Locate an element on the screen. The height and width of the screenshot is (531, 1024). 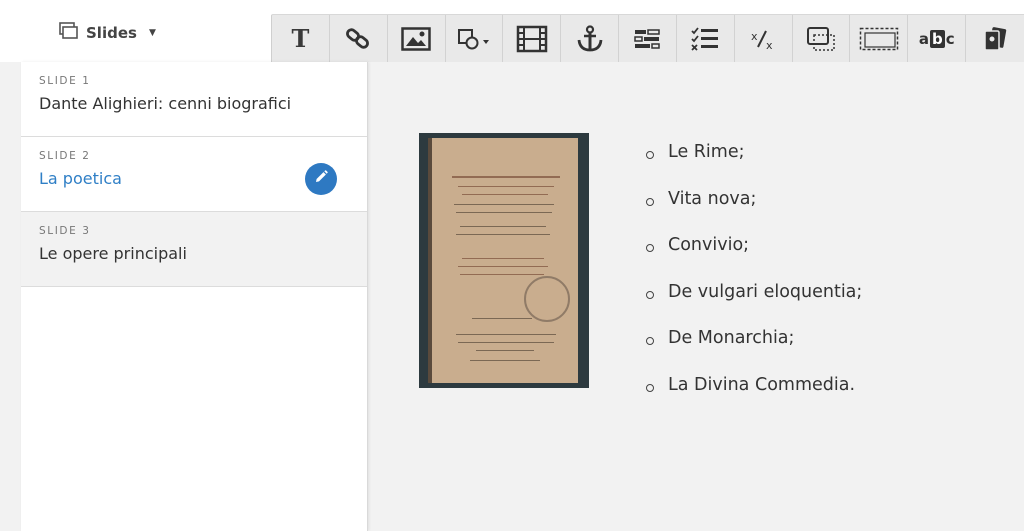
image-tool-button is located at coordinates (417, 38).